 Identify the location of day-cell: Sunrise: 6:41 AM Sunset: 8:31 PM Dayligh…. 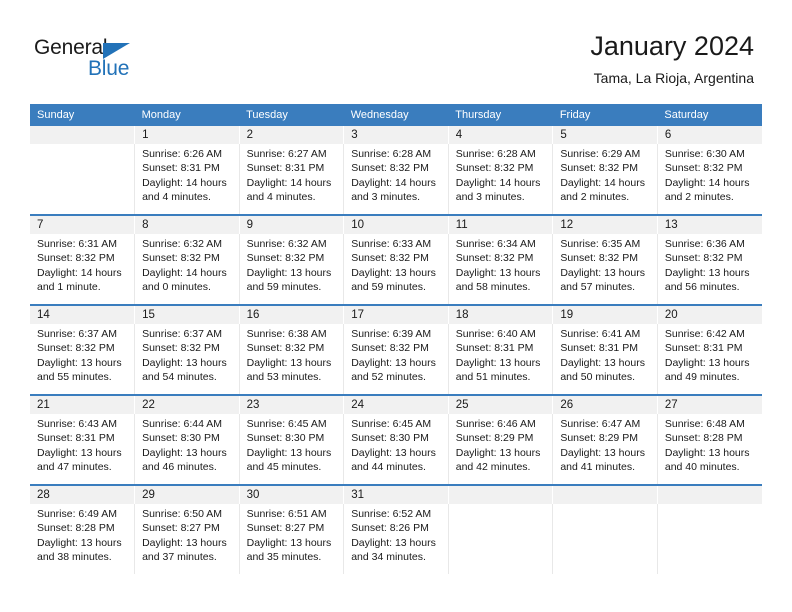
(605, 359).